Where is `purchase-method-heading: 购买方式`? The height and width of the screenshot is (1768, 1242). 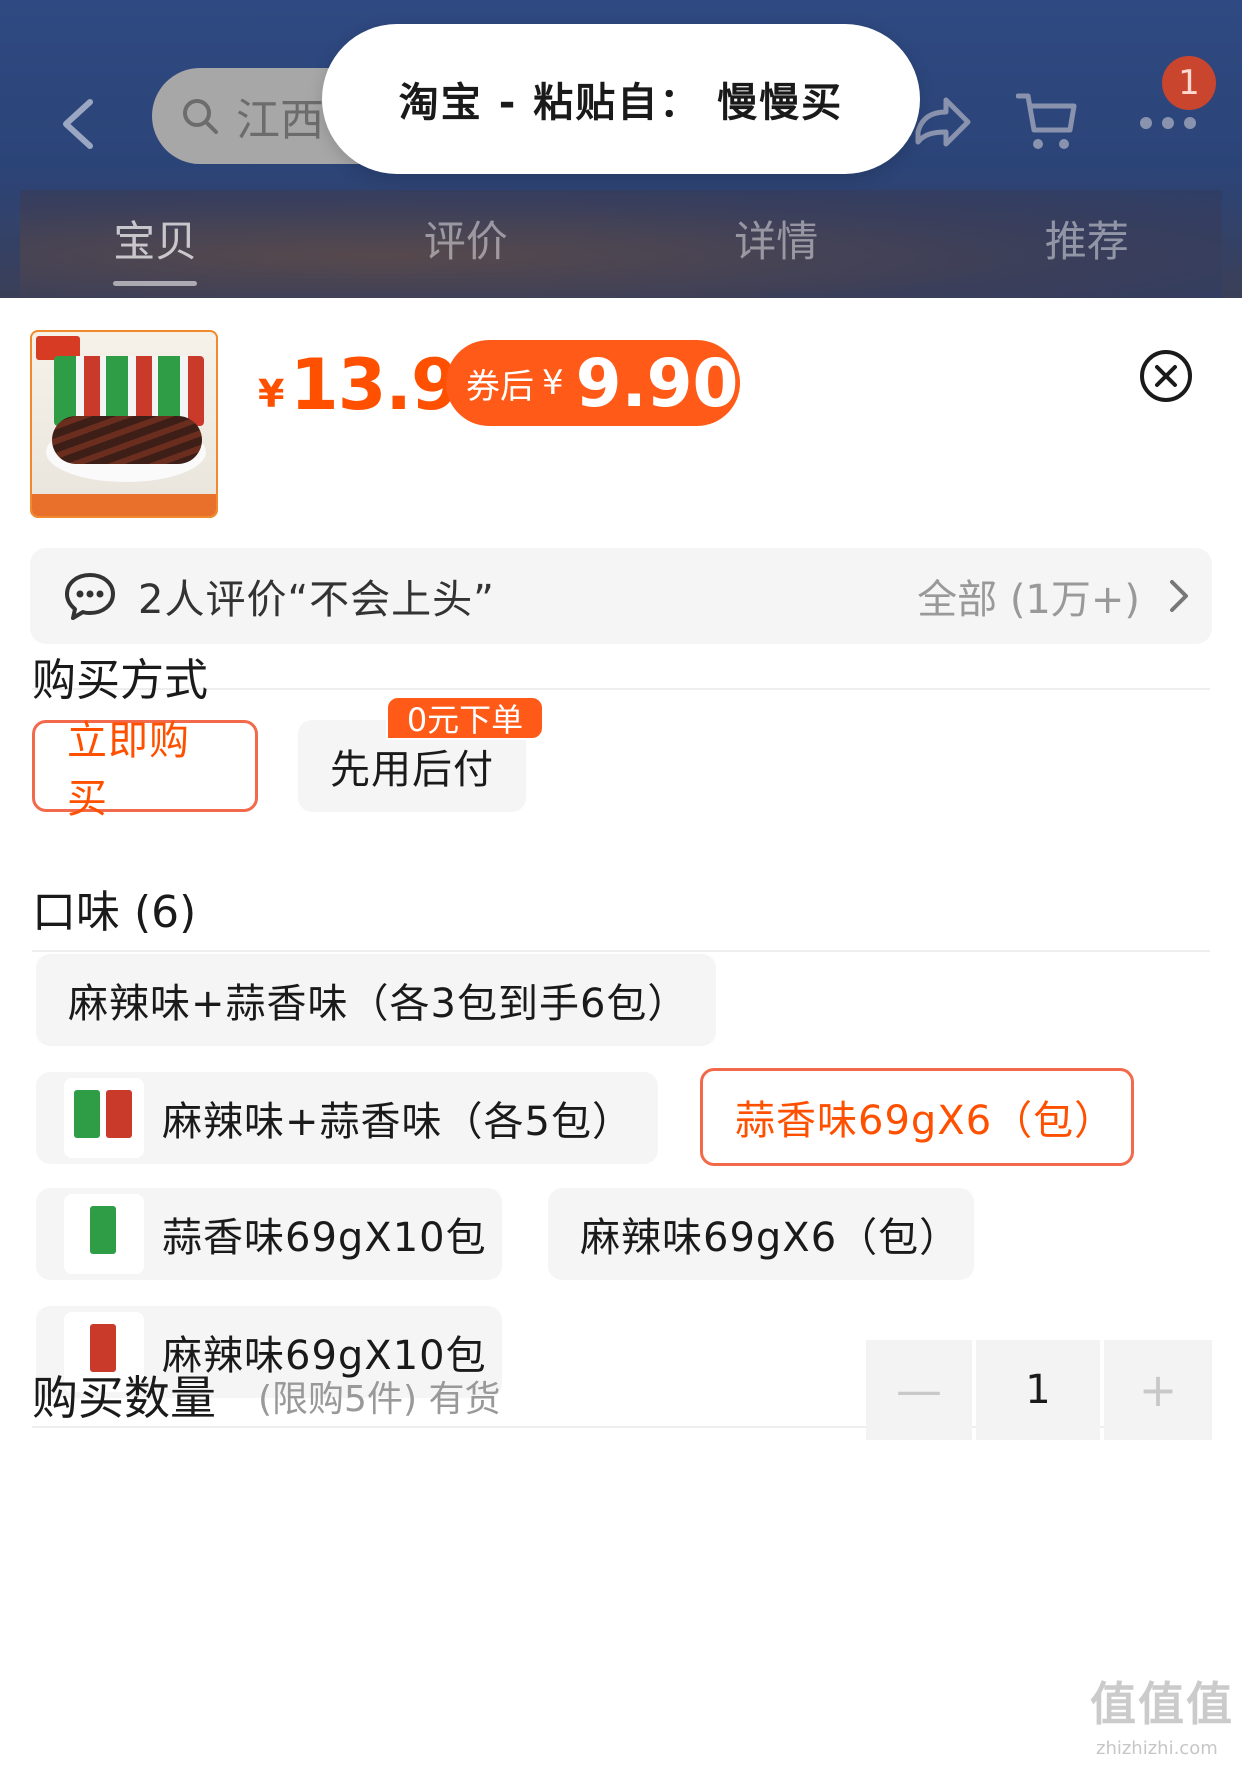
purchase-method-heading: 购买方式 is located at coordinates (120, 680).